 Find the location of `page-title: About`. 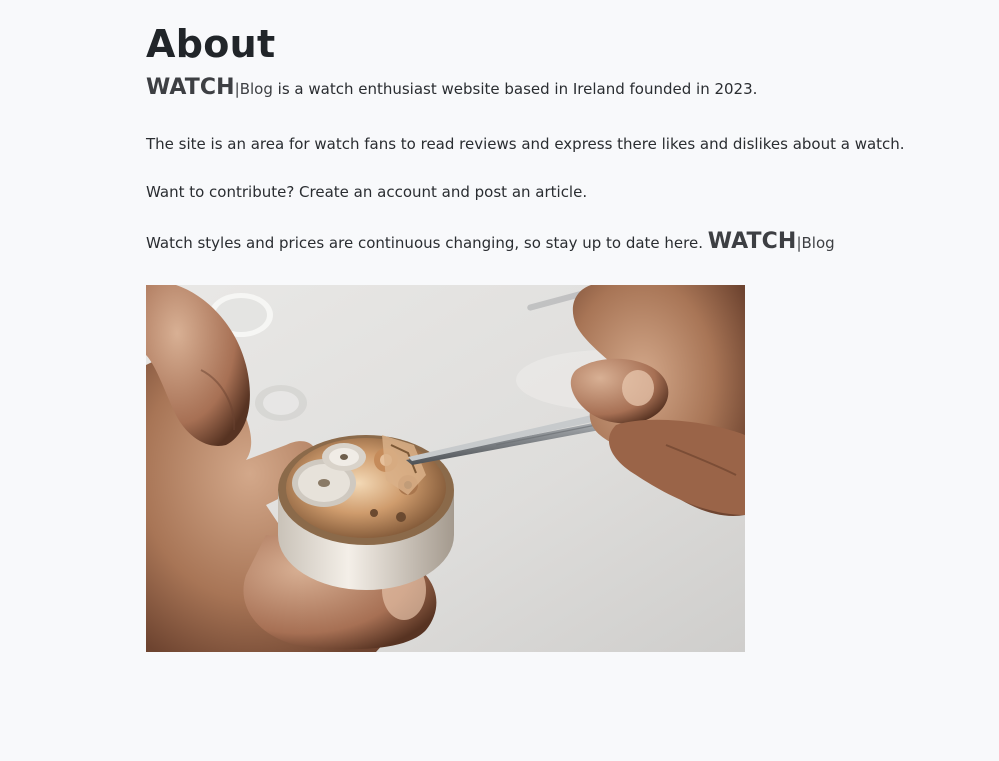

page-title: About is located at coordinates (211, 44).